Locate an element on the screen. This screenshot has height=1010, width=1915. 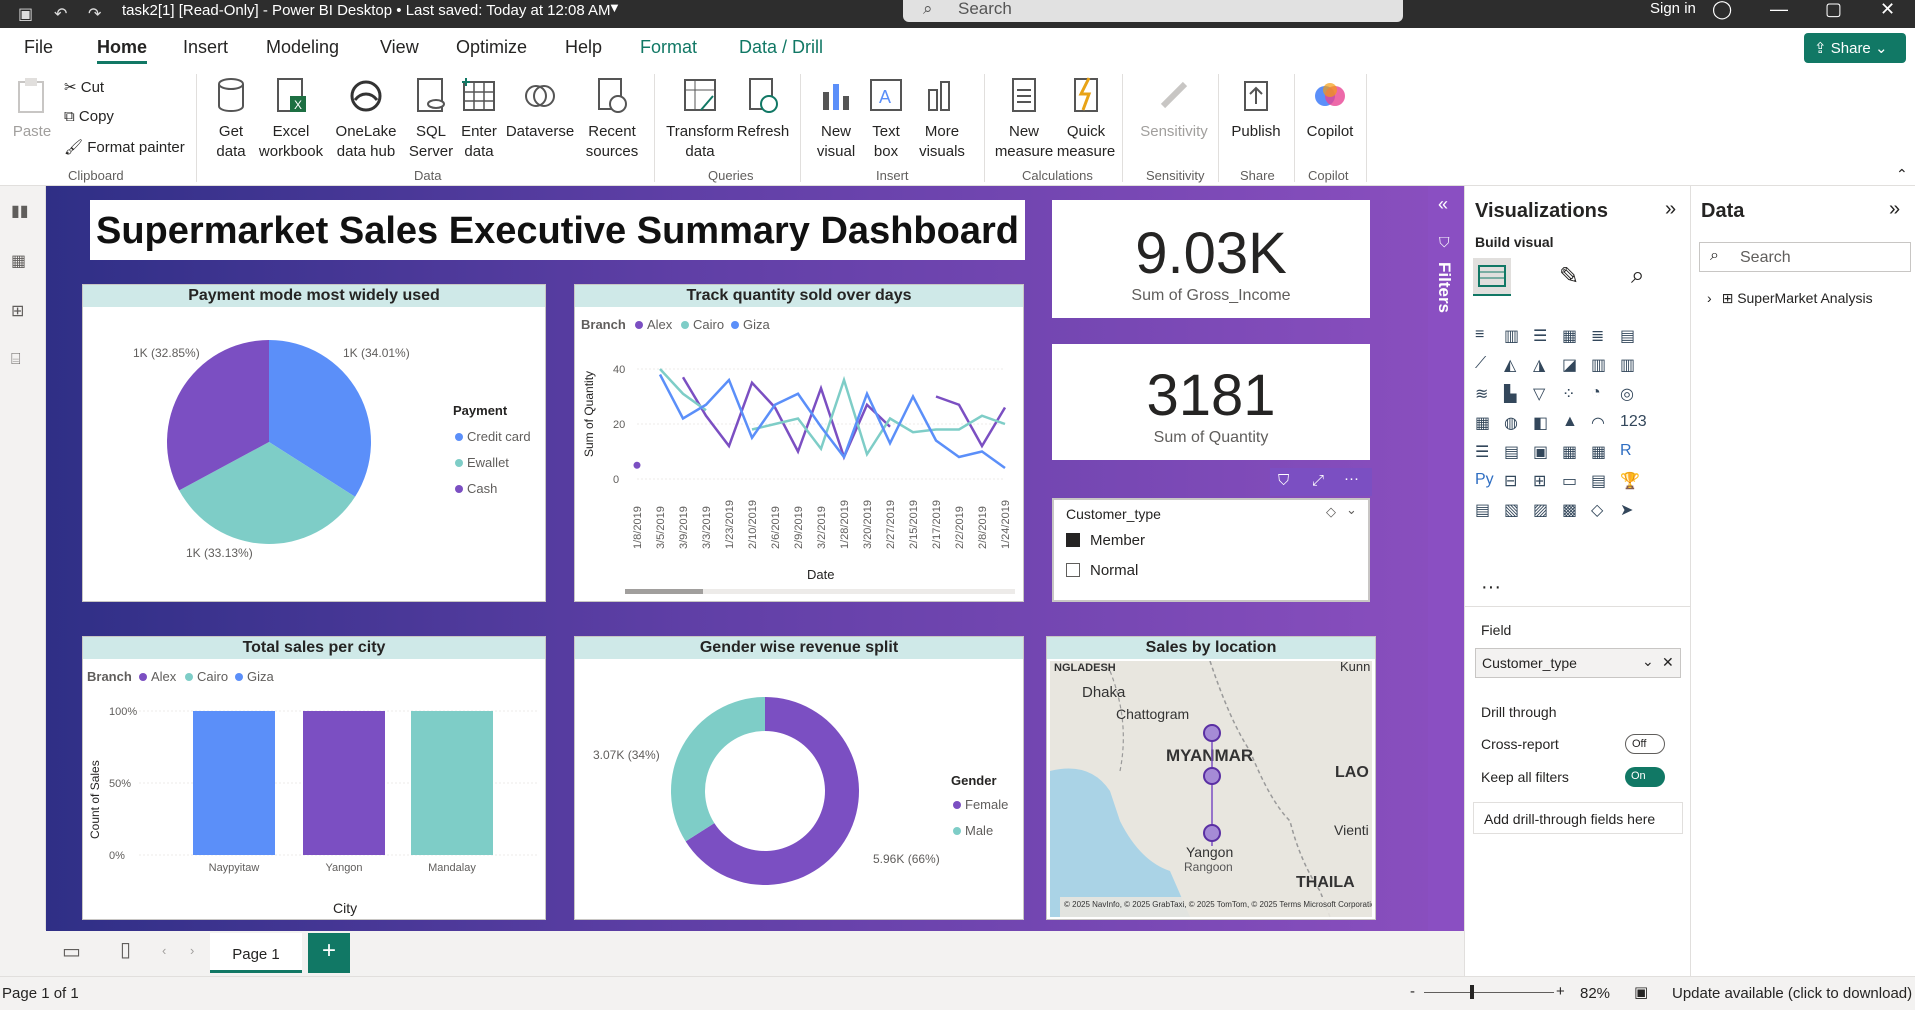
tab-view: View is located at coordinates (399, 47).